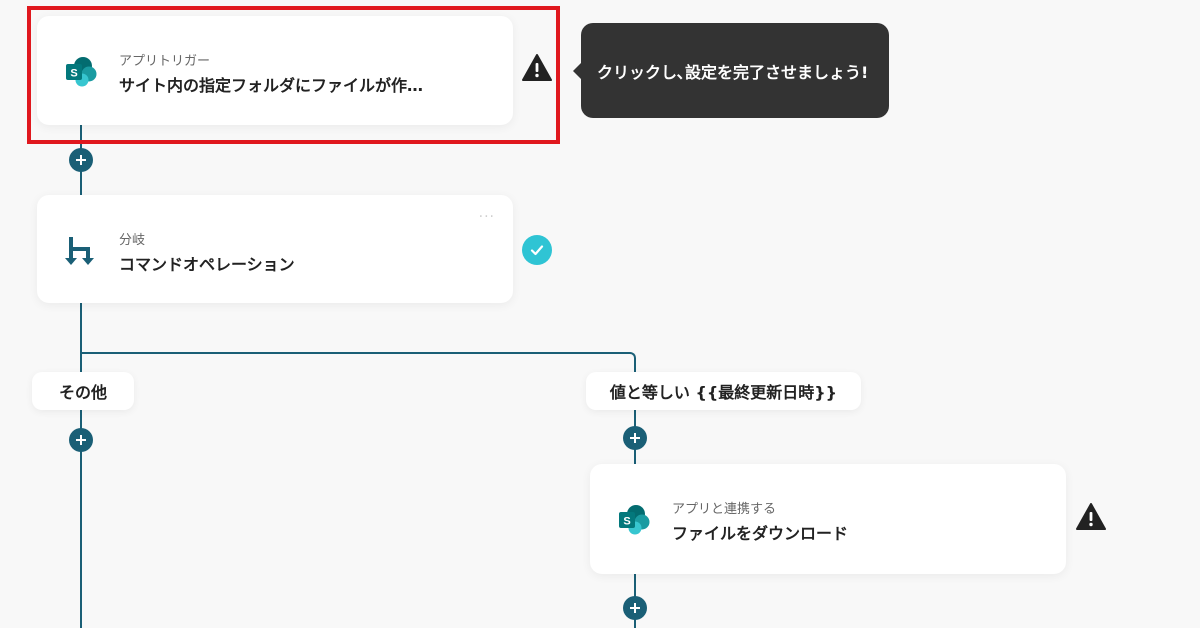 Image resolution: width=1200 pixels, height=628 pixels. I want to click on branch-card: 分岐 コマンドオペレーション ···, so click(275, 249).